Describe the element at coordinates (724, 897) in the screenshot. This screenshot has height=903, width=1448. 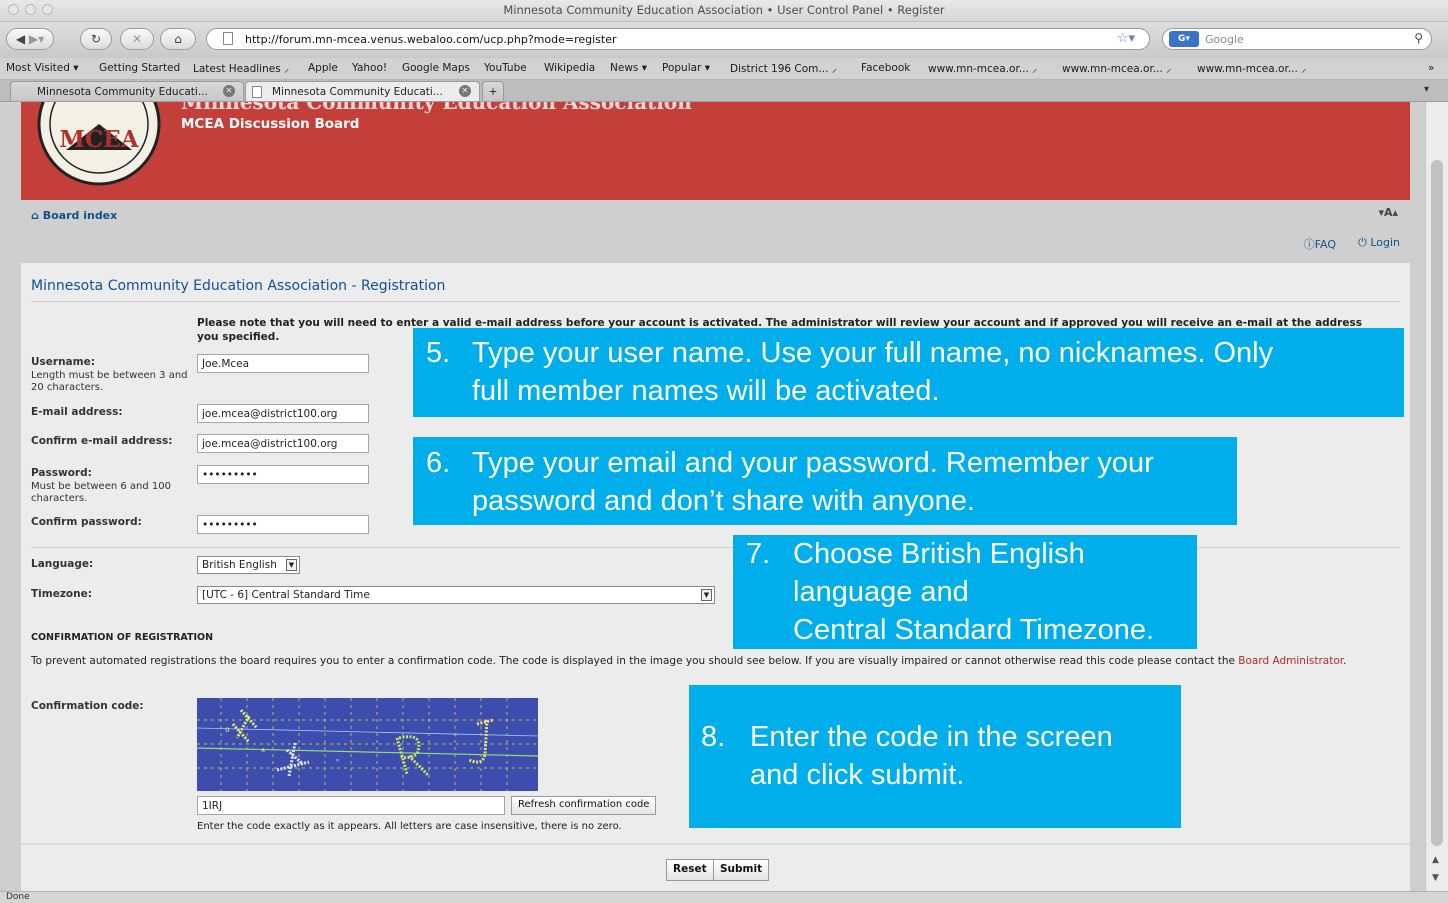
I see `status-bar: Done` at that location.